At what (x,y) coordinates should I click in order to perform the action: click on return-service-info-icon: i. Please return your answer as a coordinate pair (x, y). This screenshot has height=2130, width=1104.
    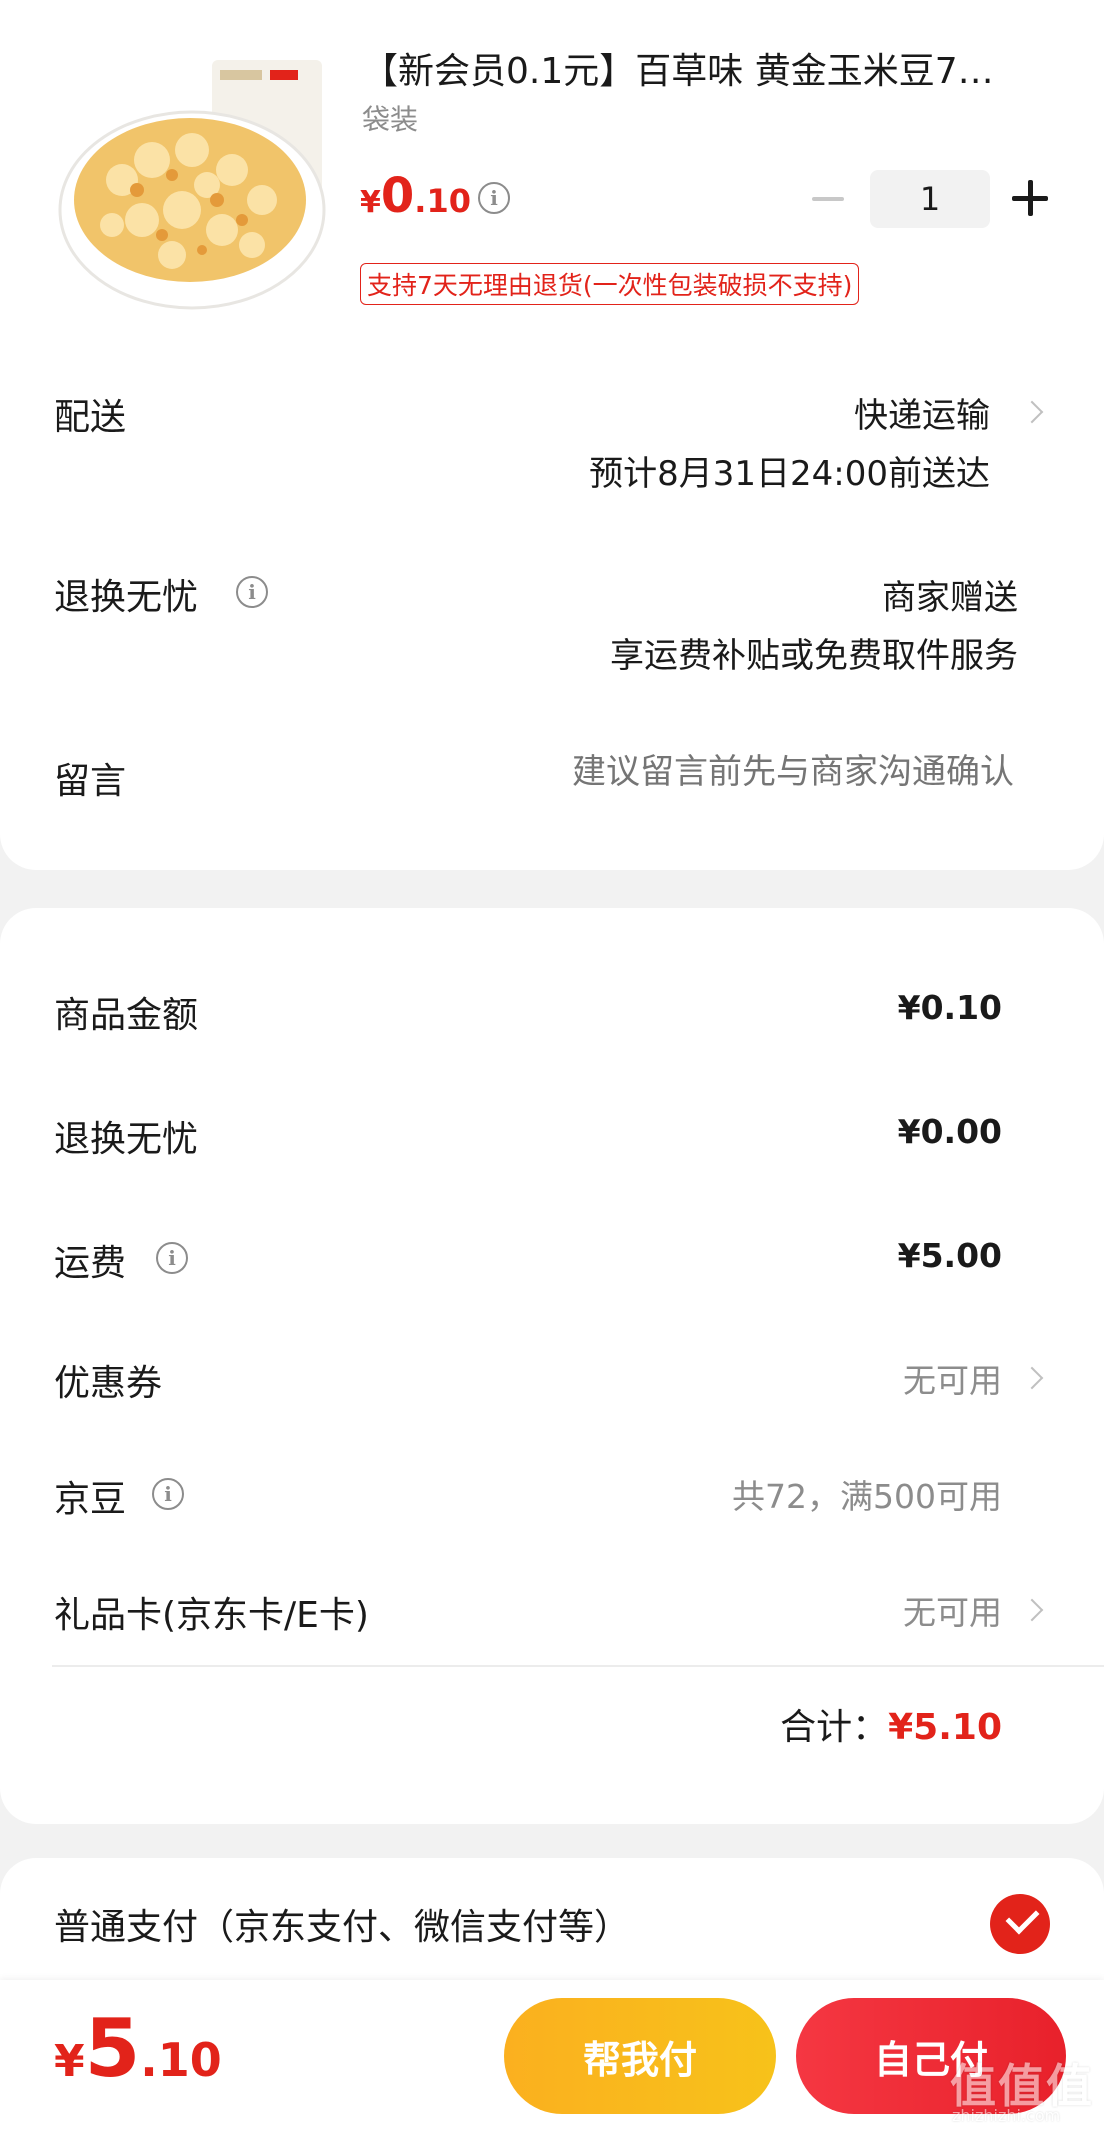
    Looking at the image, I should click on (252, 592).